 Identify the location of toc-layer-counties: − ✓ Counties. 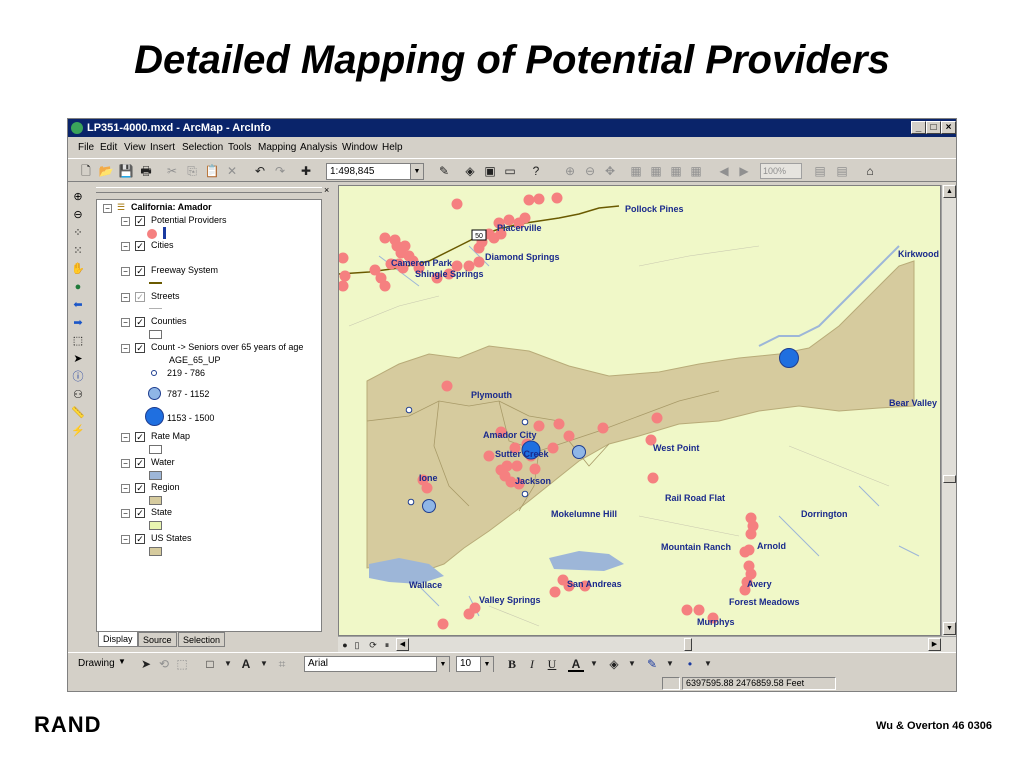
(207, 323).